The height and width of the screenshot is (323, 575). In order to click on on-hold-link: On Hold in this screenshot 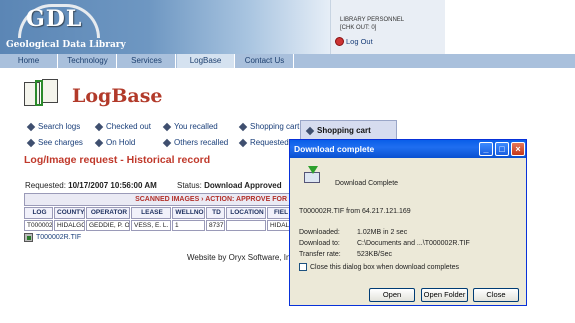, I will do `click(115, 142)`.